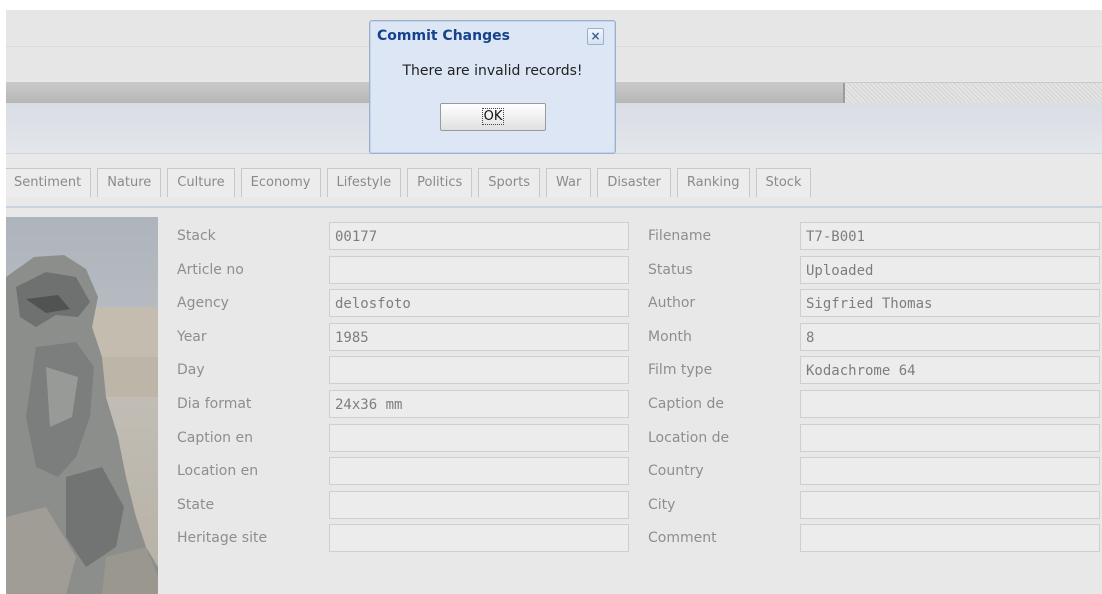 Image resolution: width=1102 pixels, height=594 pixels. What do you see at coordinates (443, 36) in the screenshot?
I see `dialog-title: Commit Changes` at bounding box center [443, 36].